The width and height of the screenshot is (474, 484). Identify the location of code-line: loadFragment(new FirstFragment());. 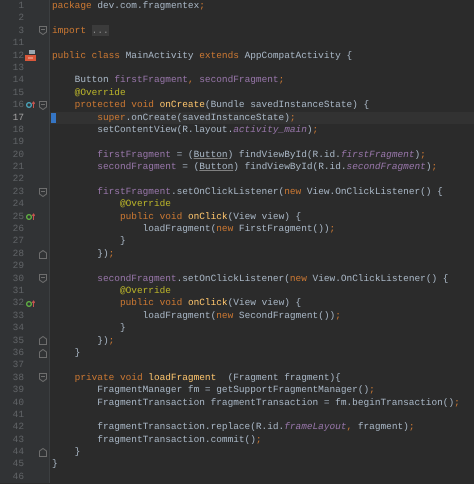
(239, 228).